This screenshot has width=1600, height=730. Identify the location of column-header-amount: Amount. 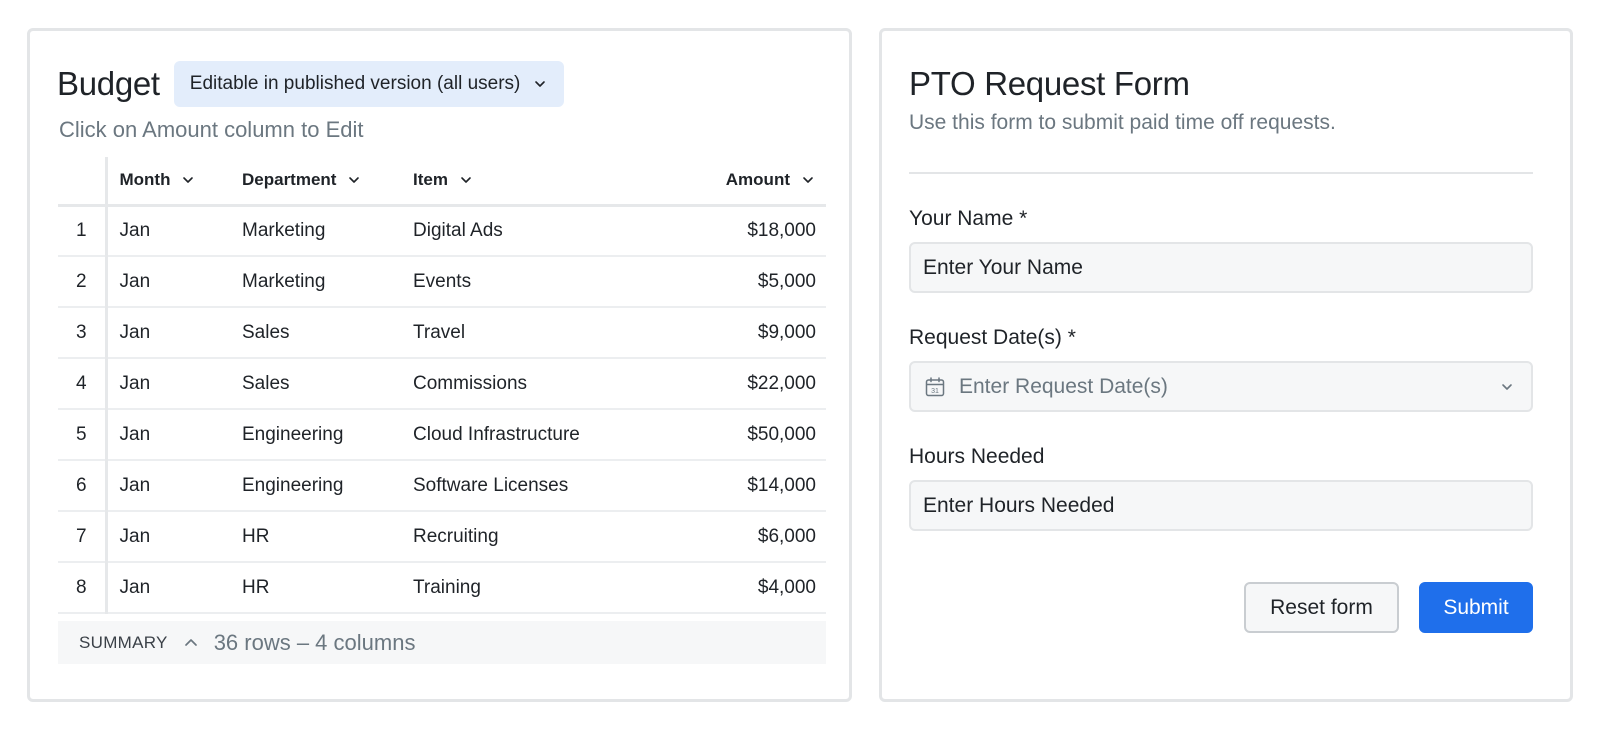
(756, 182).